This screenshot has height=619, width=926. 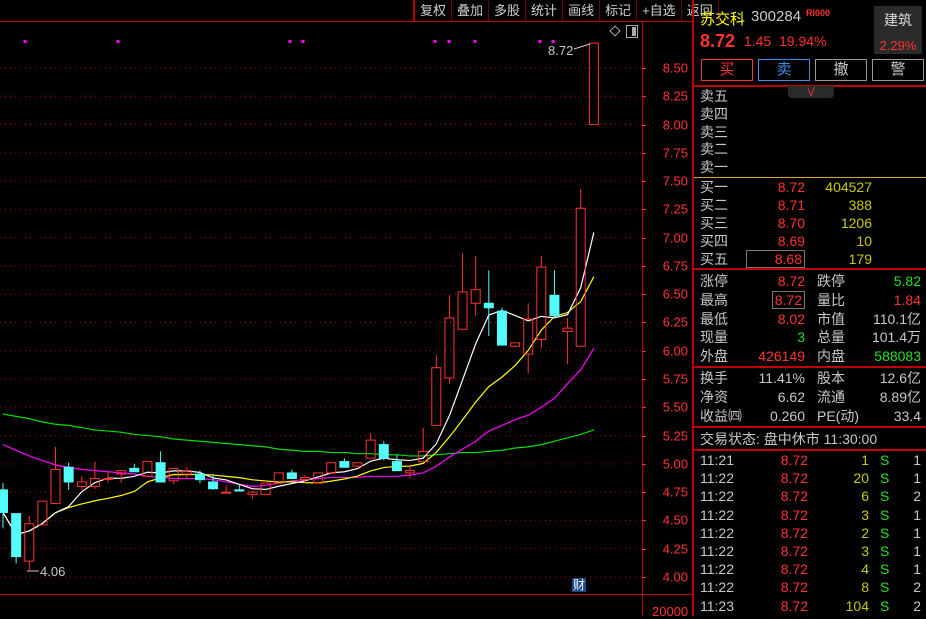 I want to click on last-price: 8.72, so click(x=718, y=41).